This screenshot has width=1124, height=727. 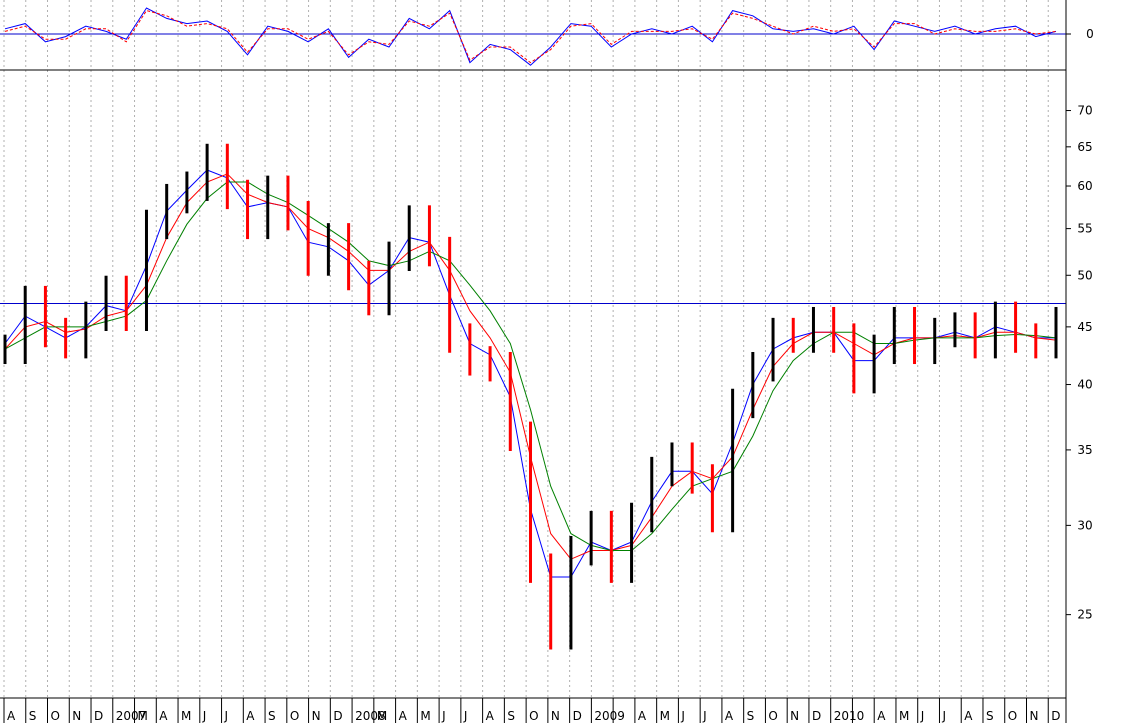 What do you see at coordinates (849, 716) in the screenshot?
I see `x-tick-label: 2010` at bounding box center [849, 716].